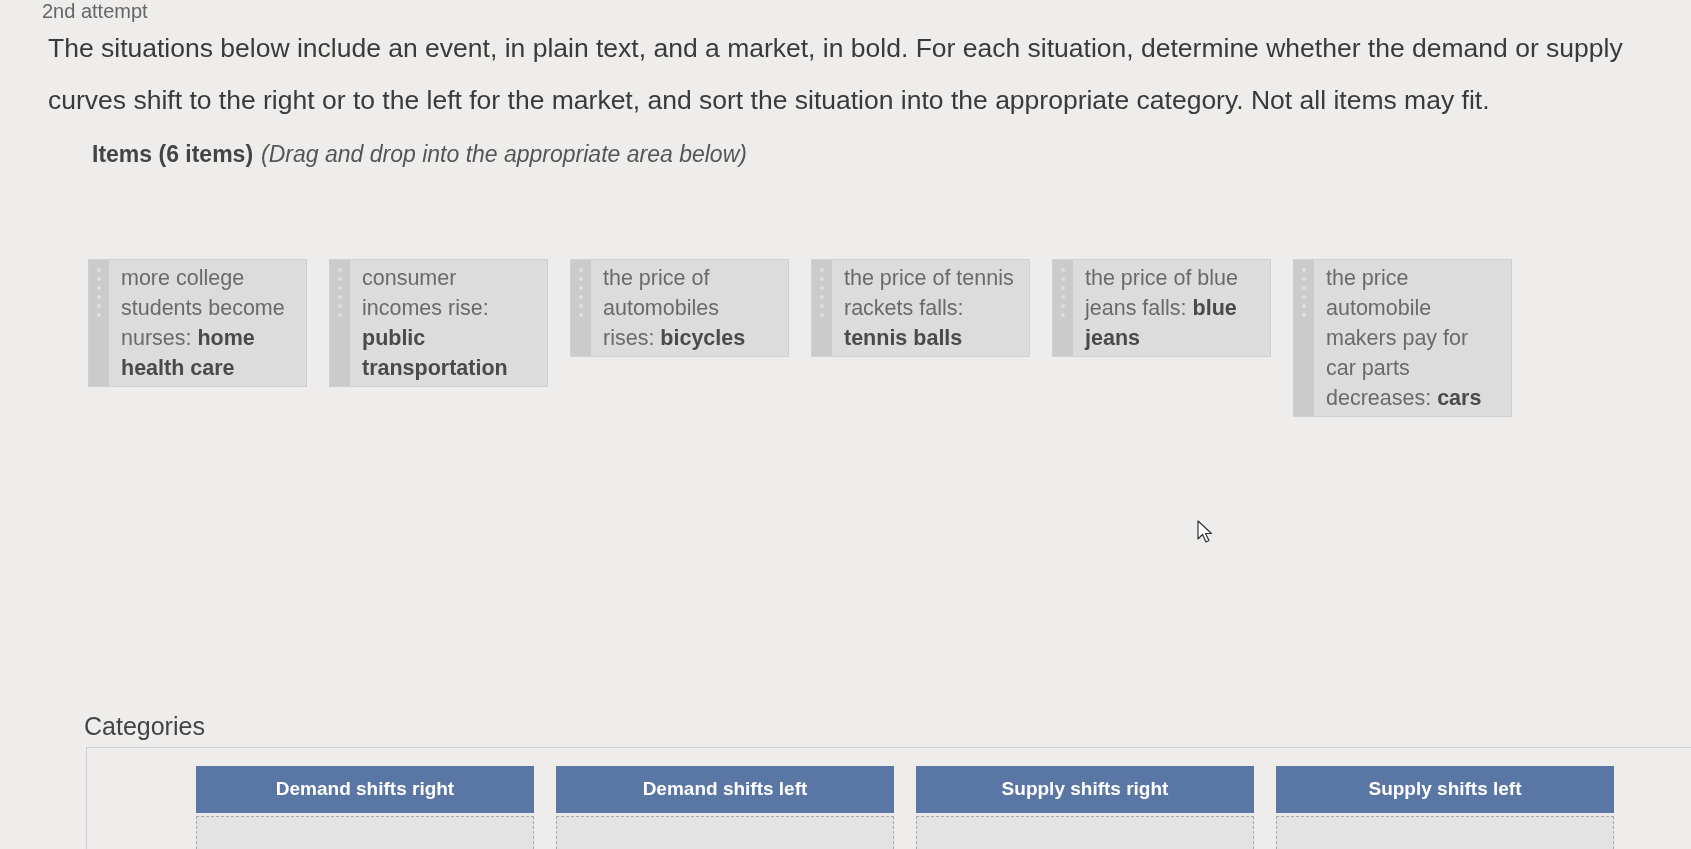 Image resolution: width=1691 pixels, height=849 pixels. Describe the element at coordinates (929, 308) in the screenshot. I see `item-text: the price of tennis rackets falls: tennis balls` at that location.